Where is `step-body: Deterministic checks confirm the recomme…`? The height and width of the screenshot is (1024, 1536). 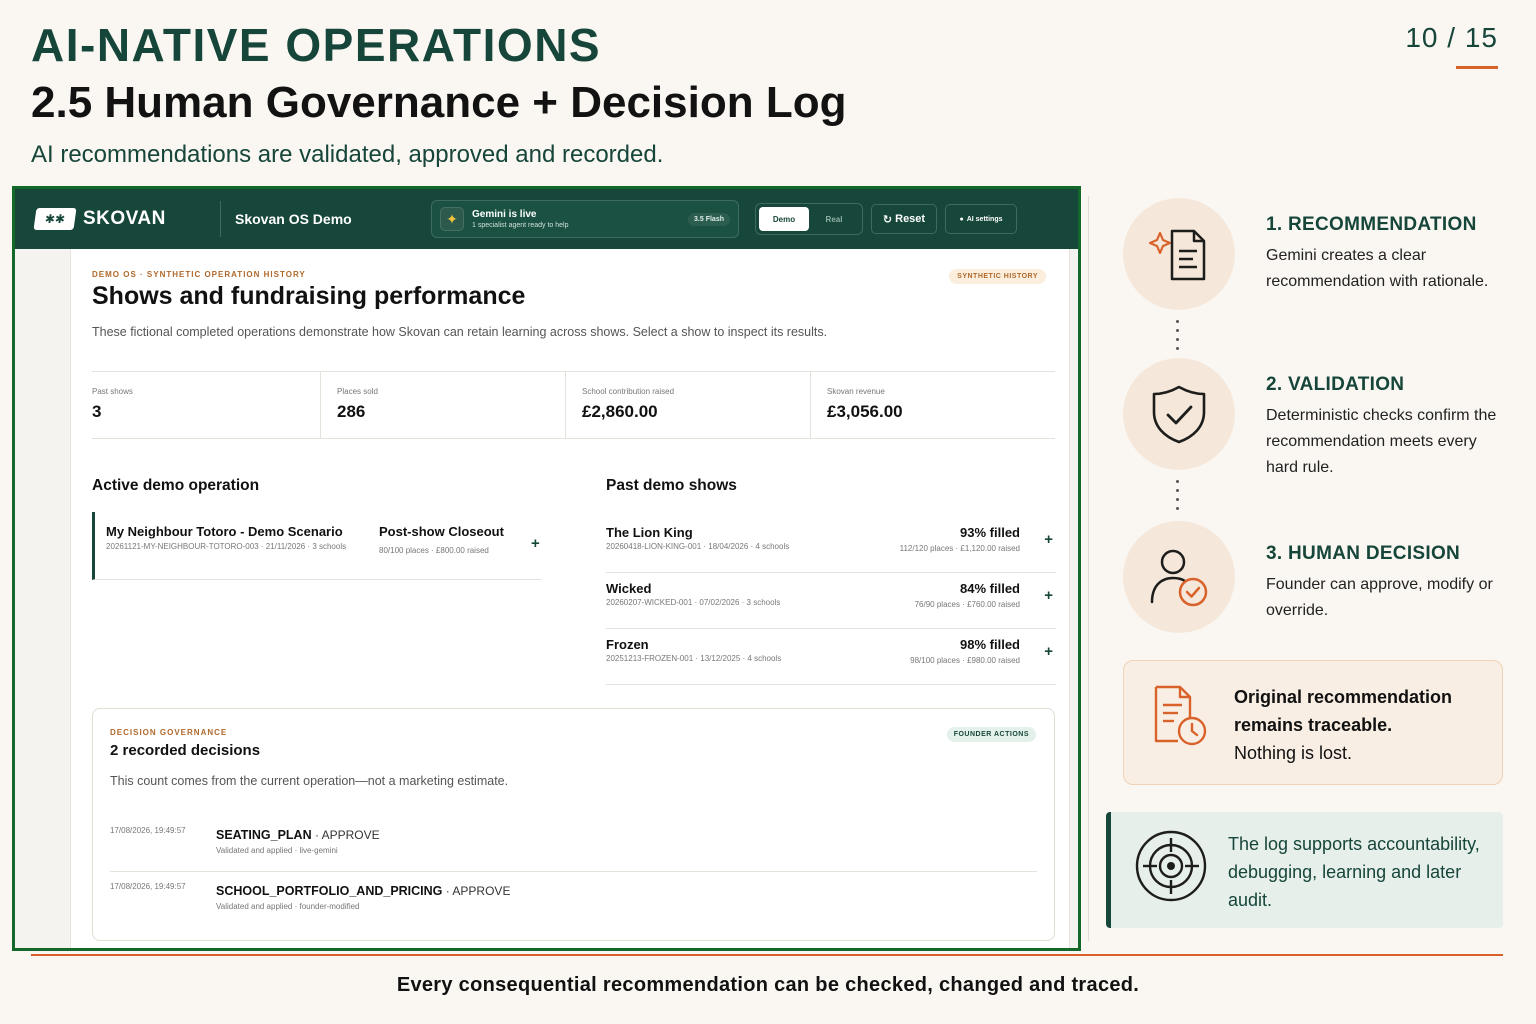
step-body: Deterministic checks confirm the recomme… is located at coordinates (1381, 441).